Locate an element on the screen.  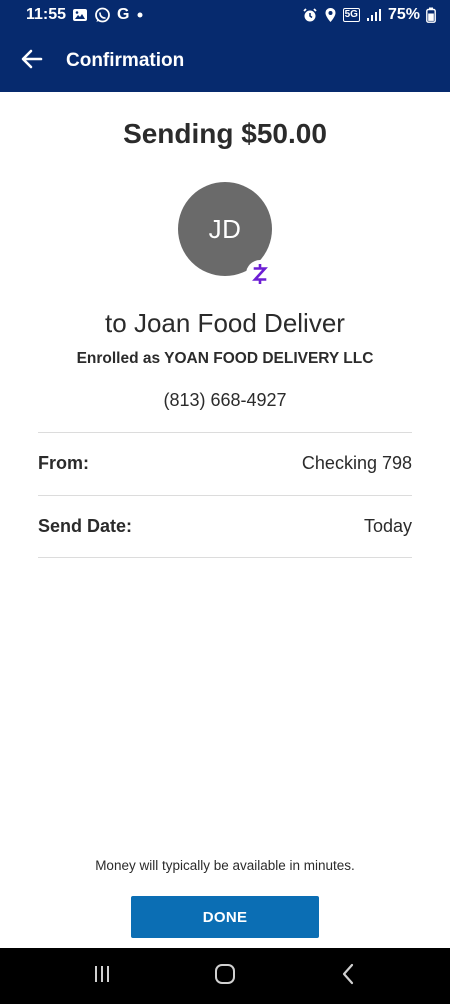
chevron-left-icon is located at coordinates (348, 976).